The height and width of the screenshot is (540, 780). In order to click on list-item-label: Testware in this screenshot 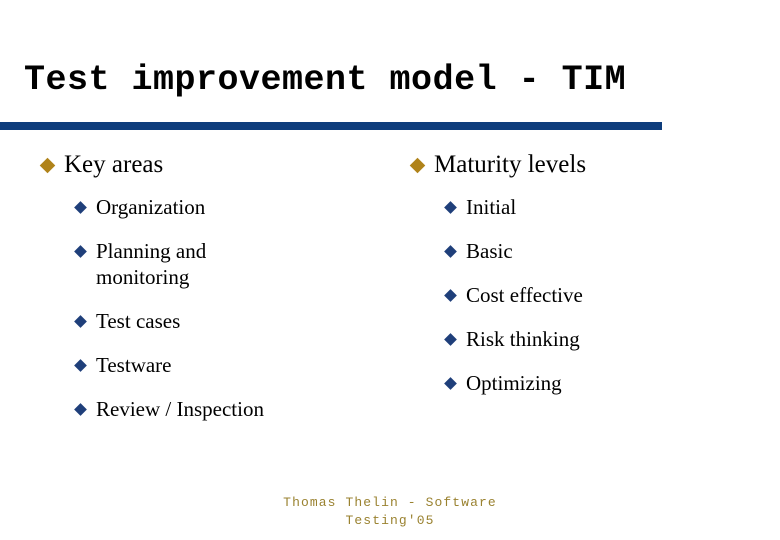, I will do `click(134, 365)`.